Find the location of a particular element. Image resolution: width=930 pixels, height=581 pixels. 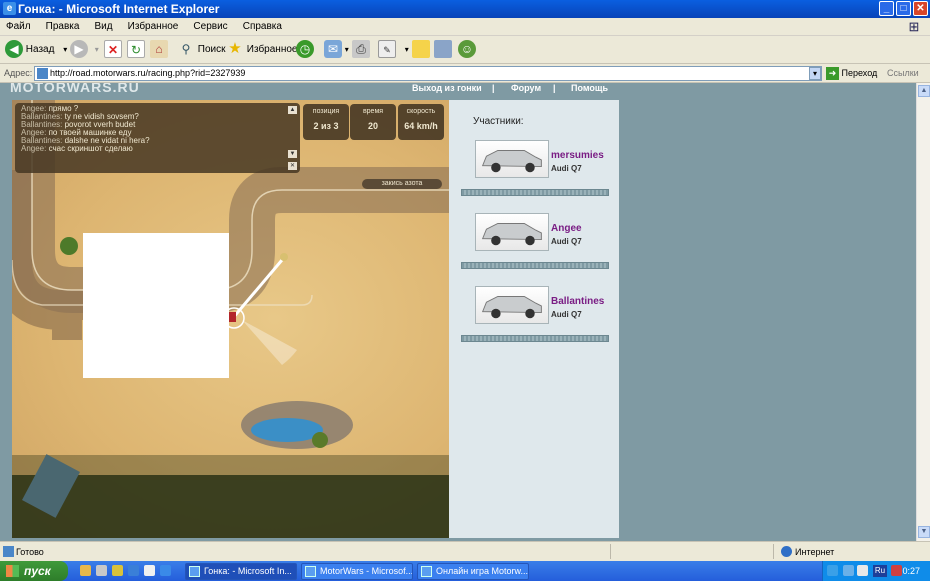

chat-scroll-up-icon: ▲ is located at coordinates (292, 110).